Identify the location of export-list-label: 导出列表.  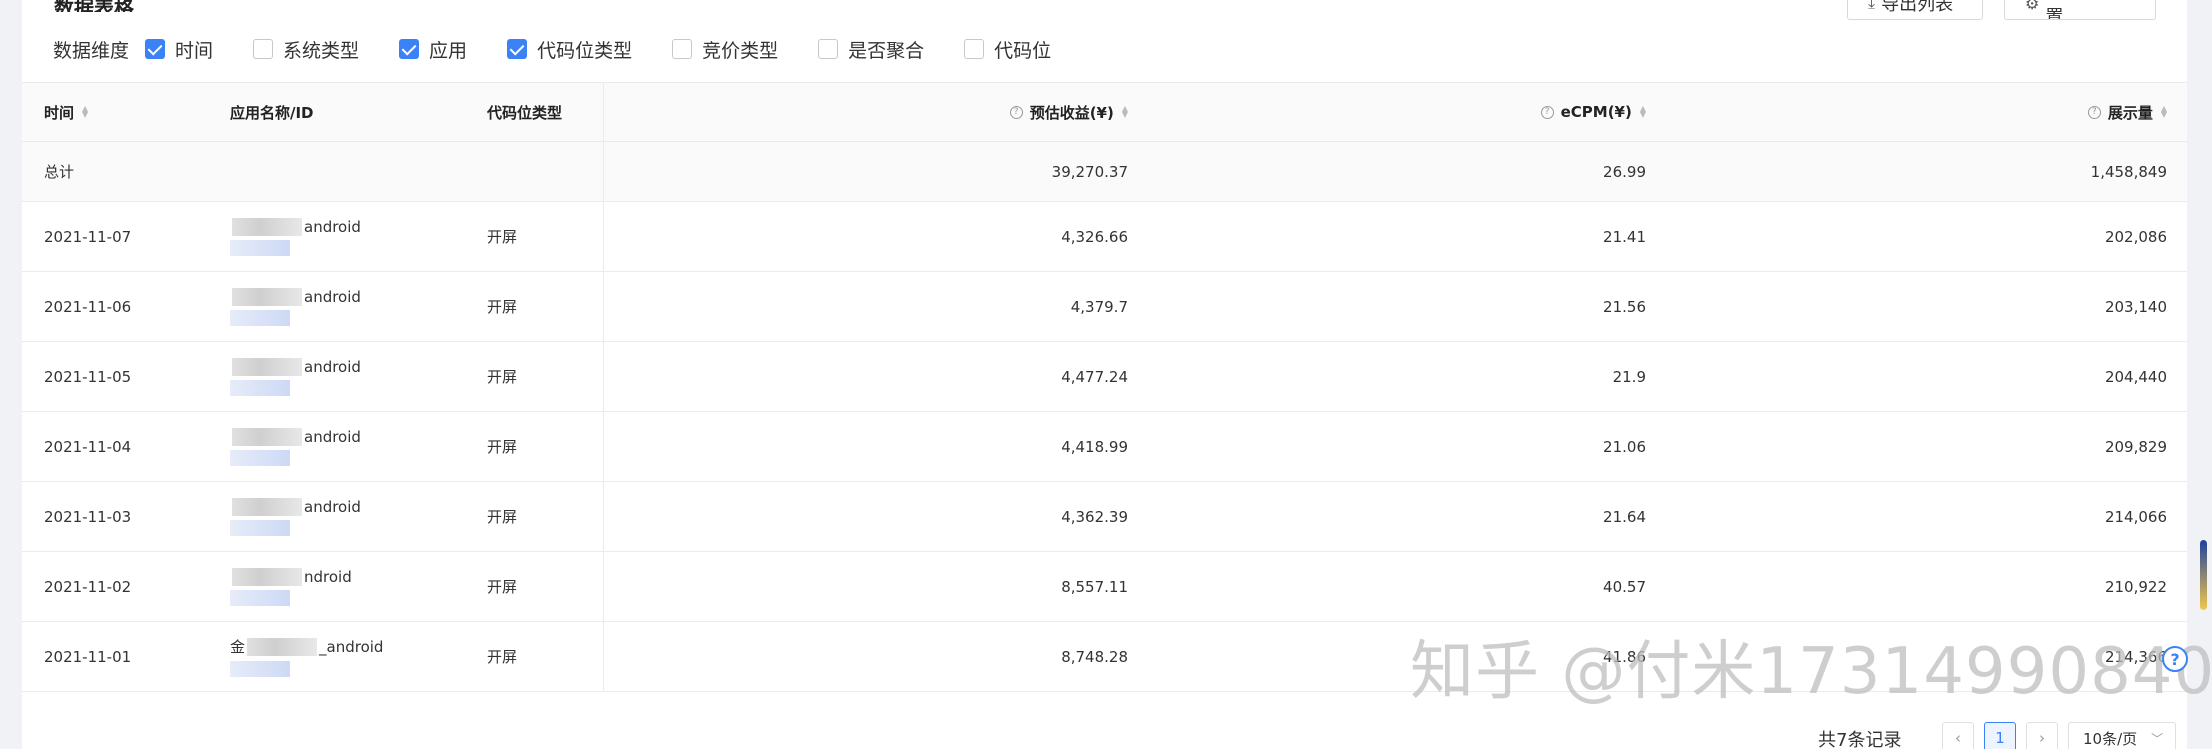
(1917, 7).